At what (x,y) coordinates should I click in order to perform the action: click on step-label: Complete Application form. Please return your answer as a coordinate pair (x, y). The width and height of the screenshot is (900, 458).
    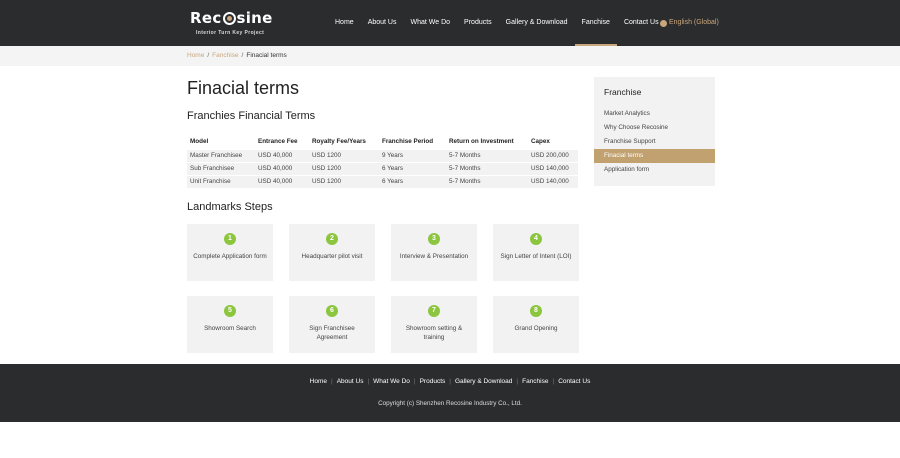
    Looking at the image, I should click on (230, 256).